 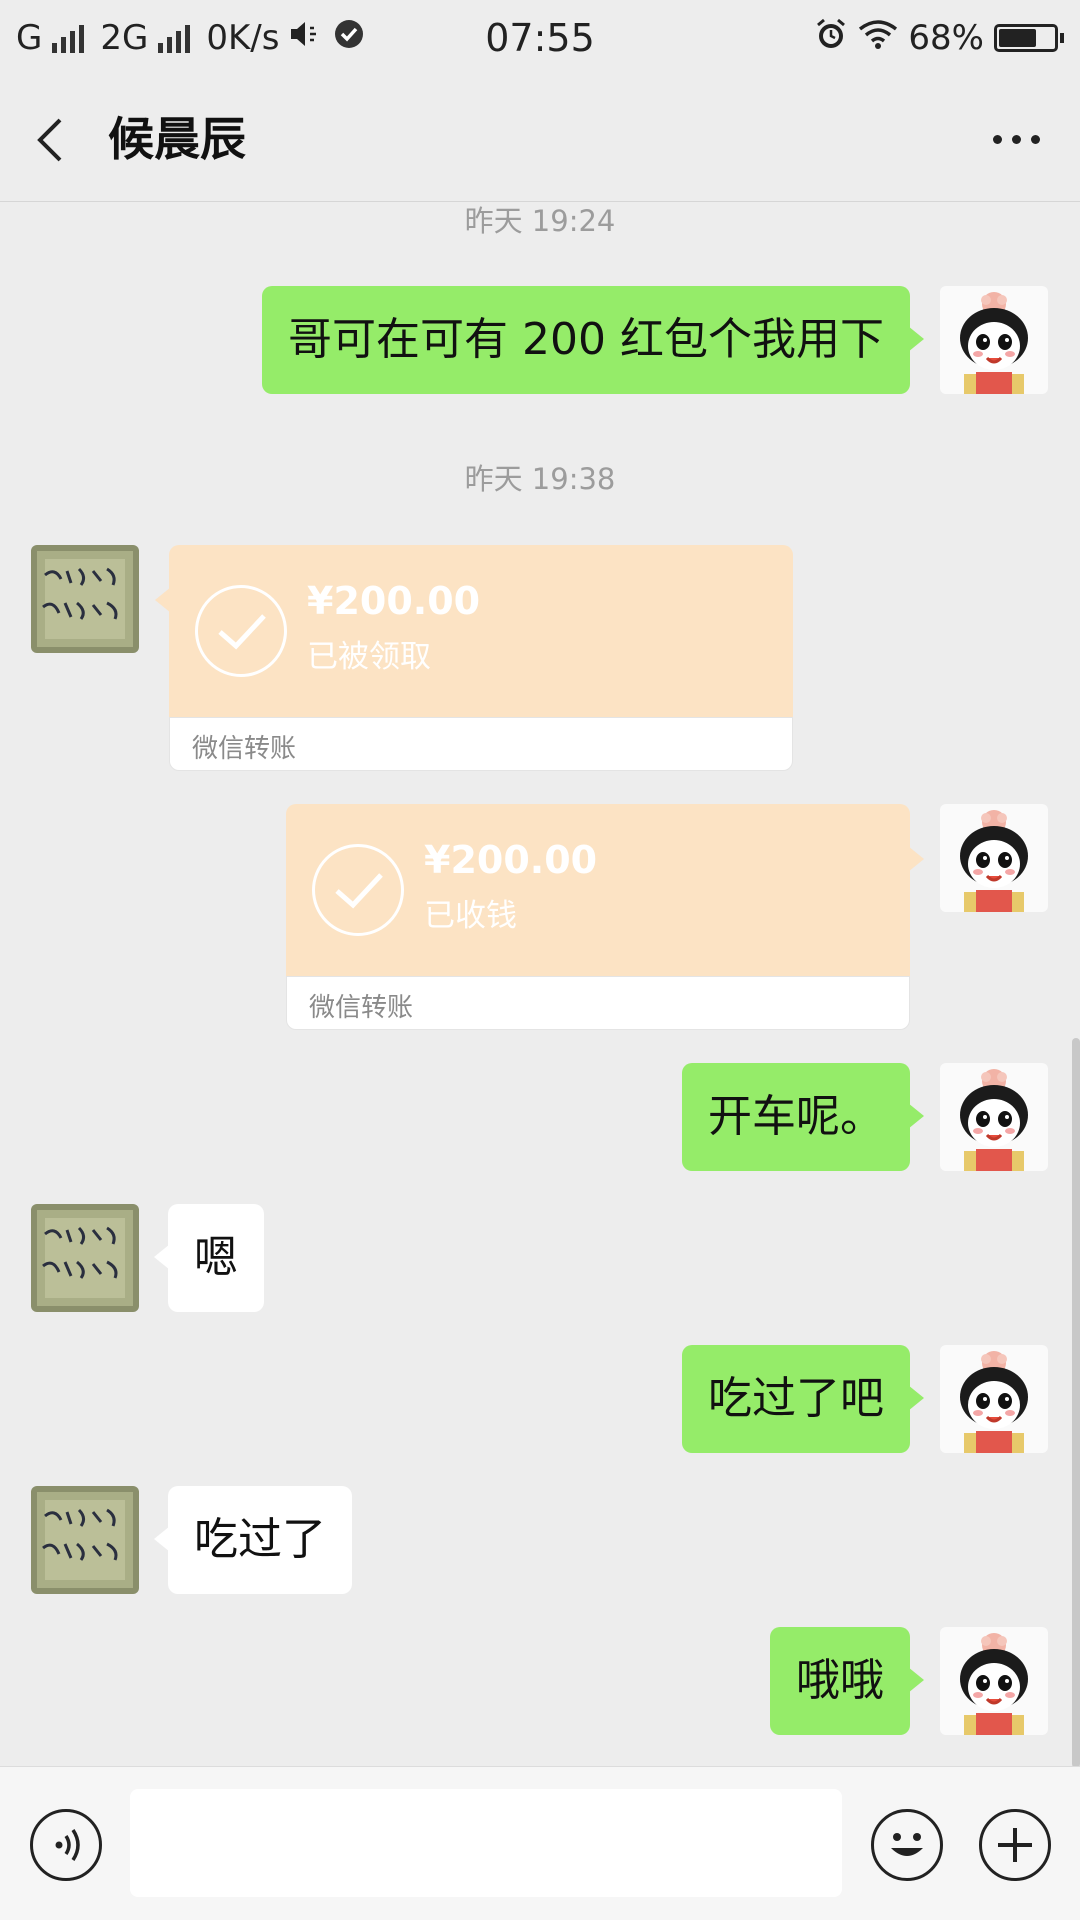 I want to click on emoji-button, so click(x=907, y=1845).